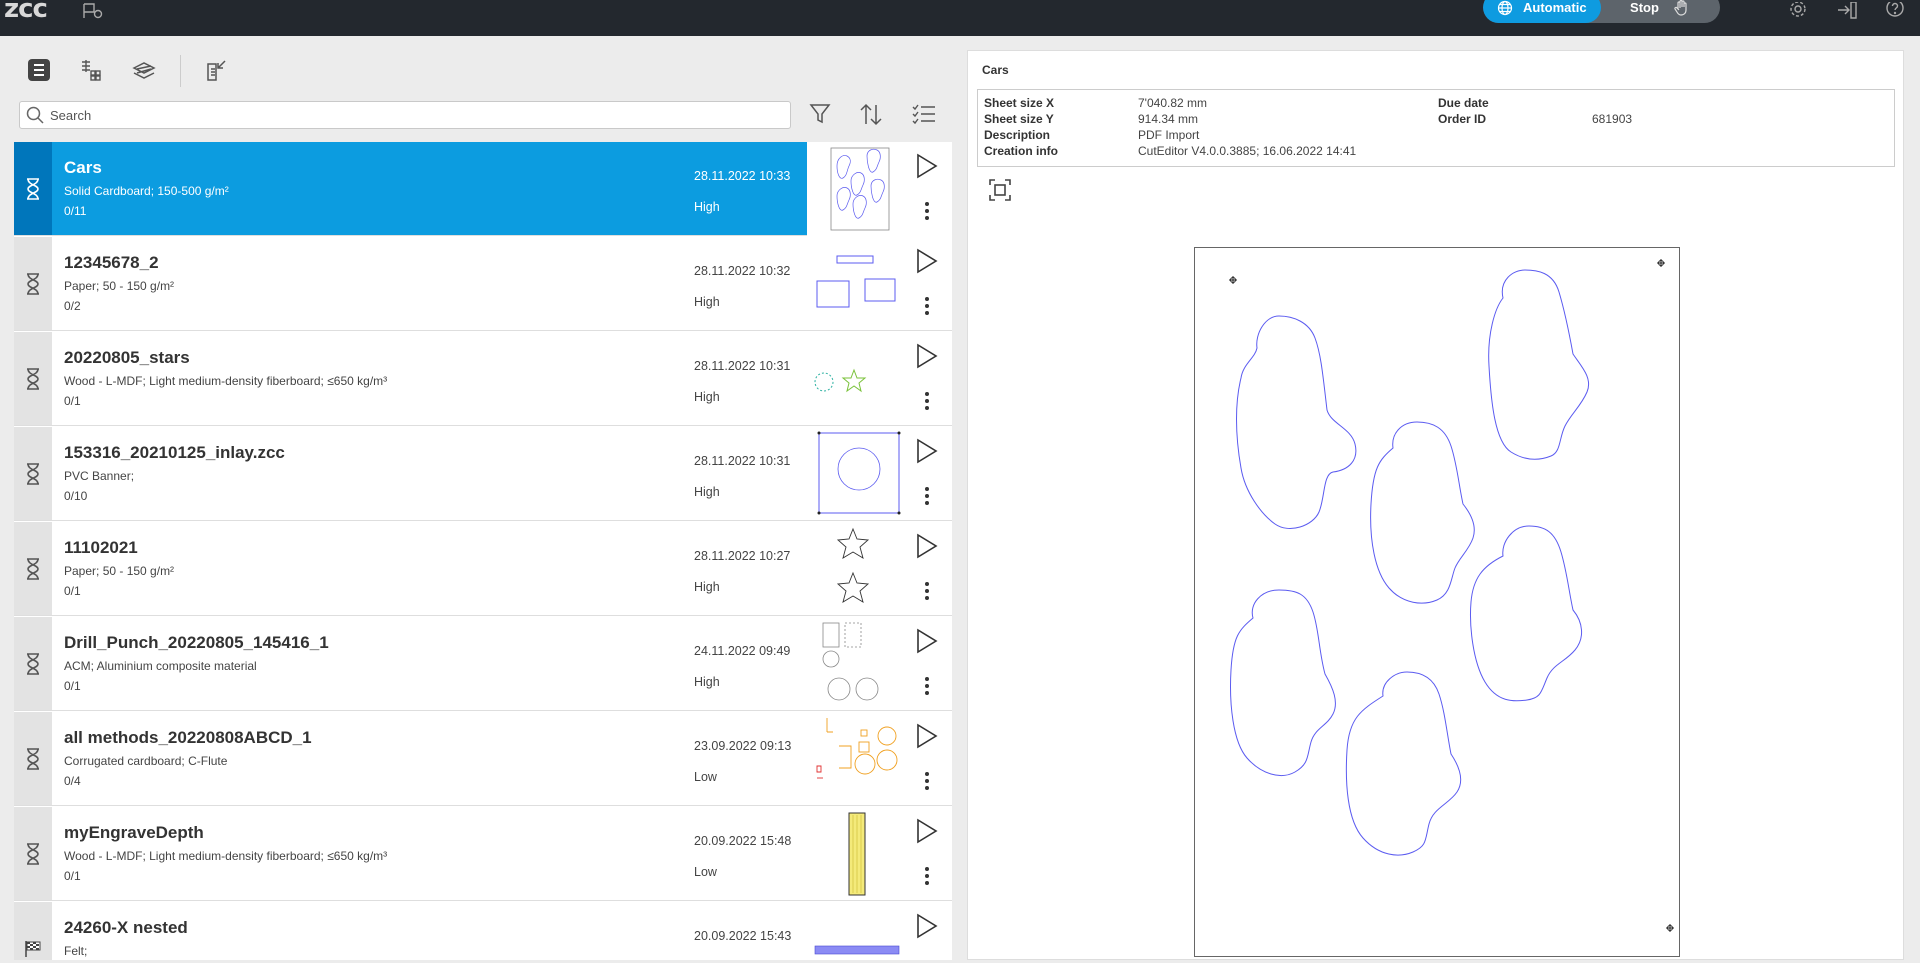  I want to click on job-name: Cars, so click(83, 167).